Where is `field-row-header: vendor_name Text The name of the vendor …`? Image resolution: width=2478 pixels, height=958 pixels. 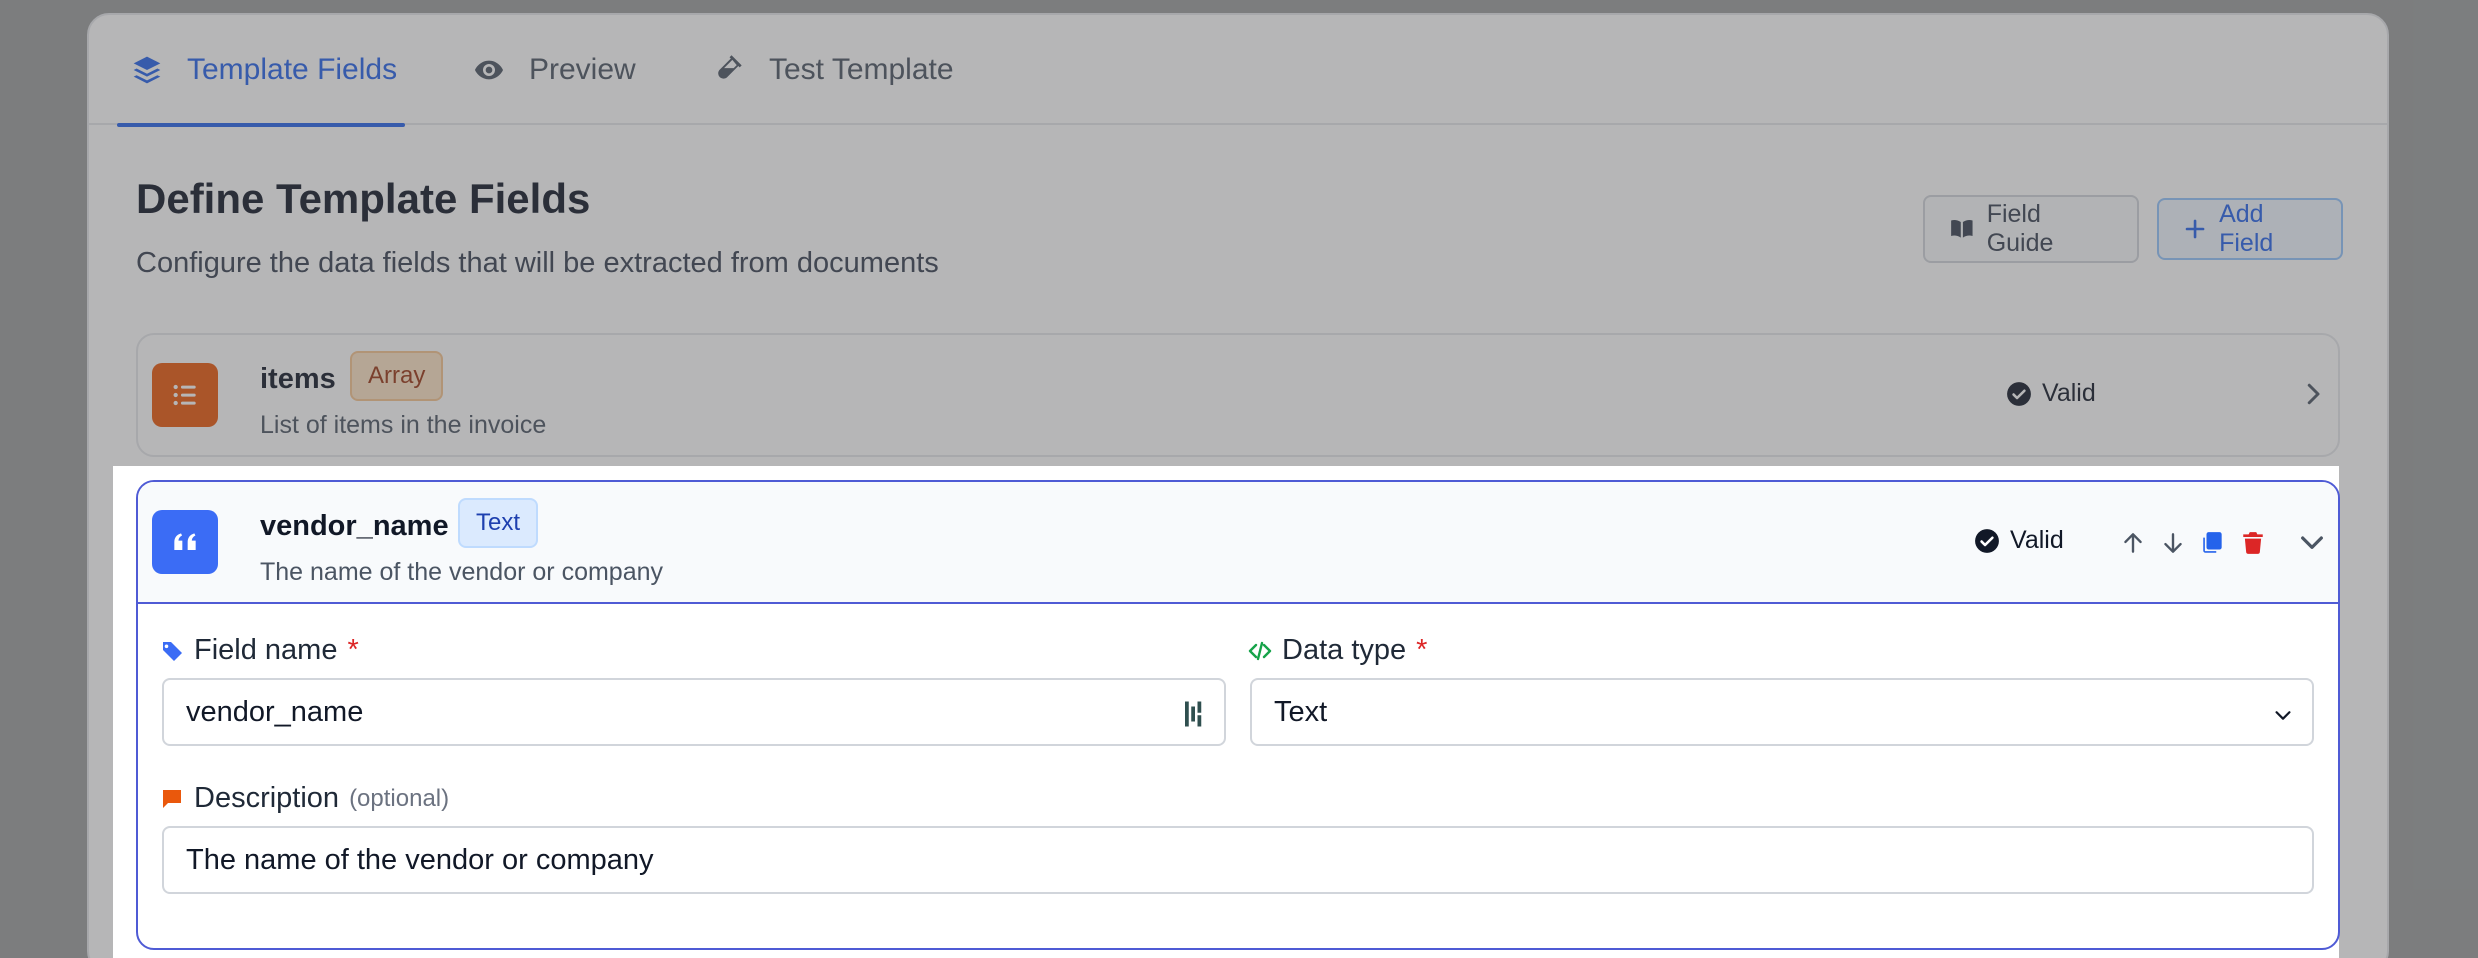
field-row-header: vendor_name Text The name of the vendor … is located at coordinates (1238, 543).